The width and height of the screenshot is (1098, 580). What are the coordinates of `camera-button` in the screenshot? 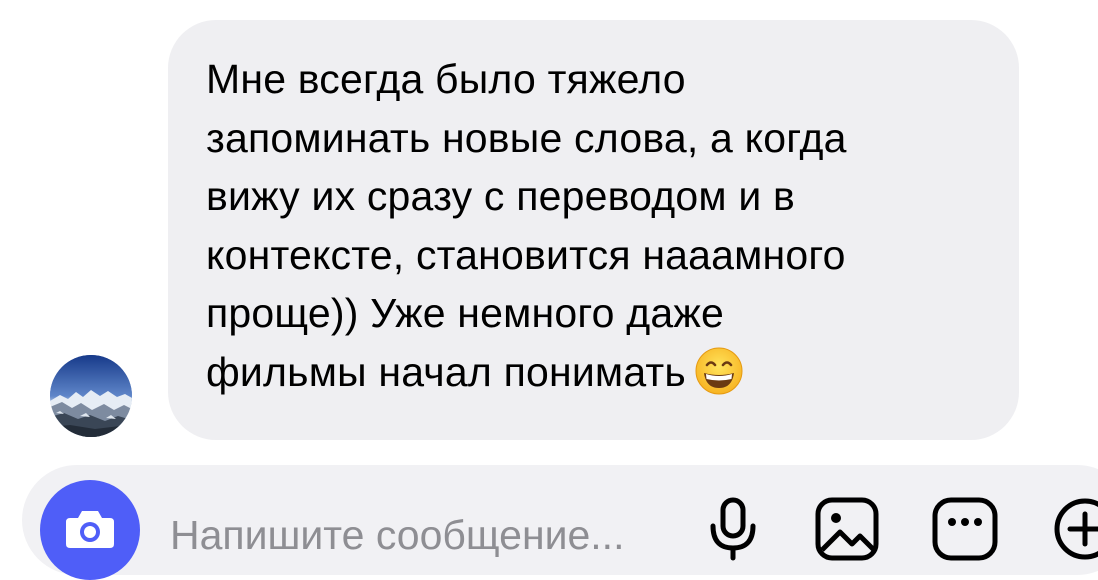 It's located at (90, 530).